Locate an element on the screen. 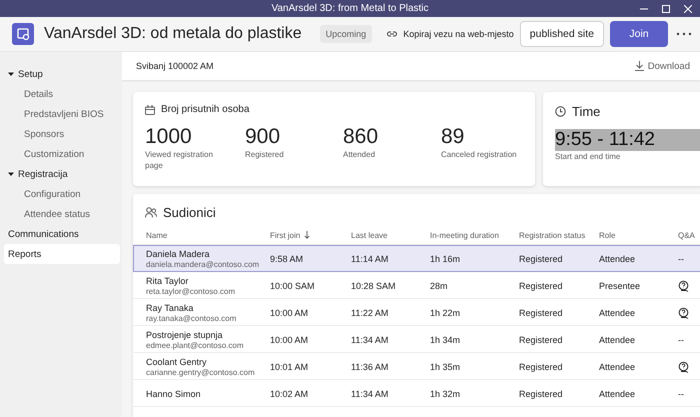 The height and width of the screenshot is (417, 700). sidebar-item: Configuration is located at coordinates (62, 194).